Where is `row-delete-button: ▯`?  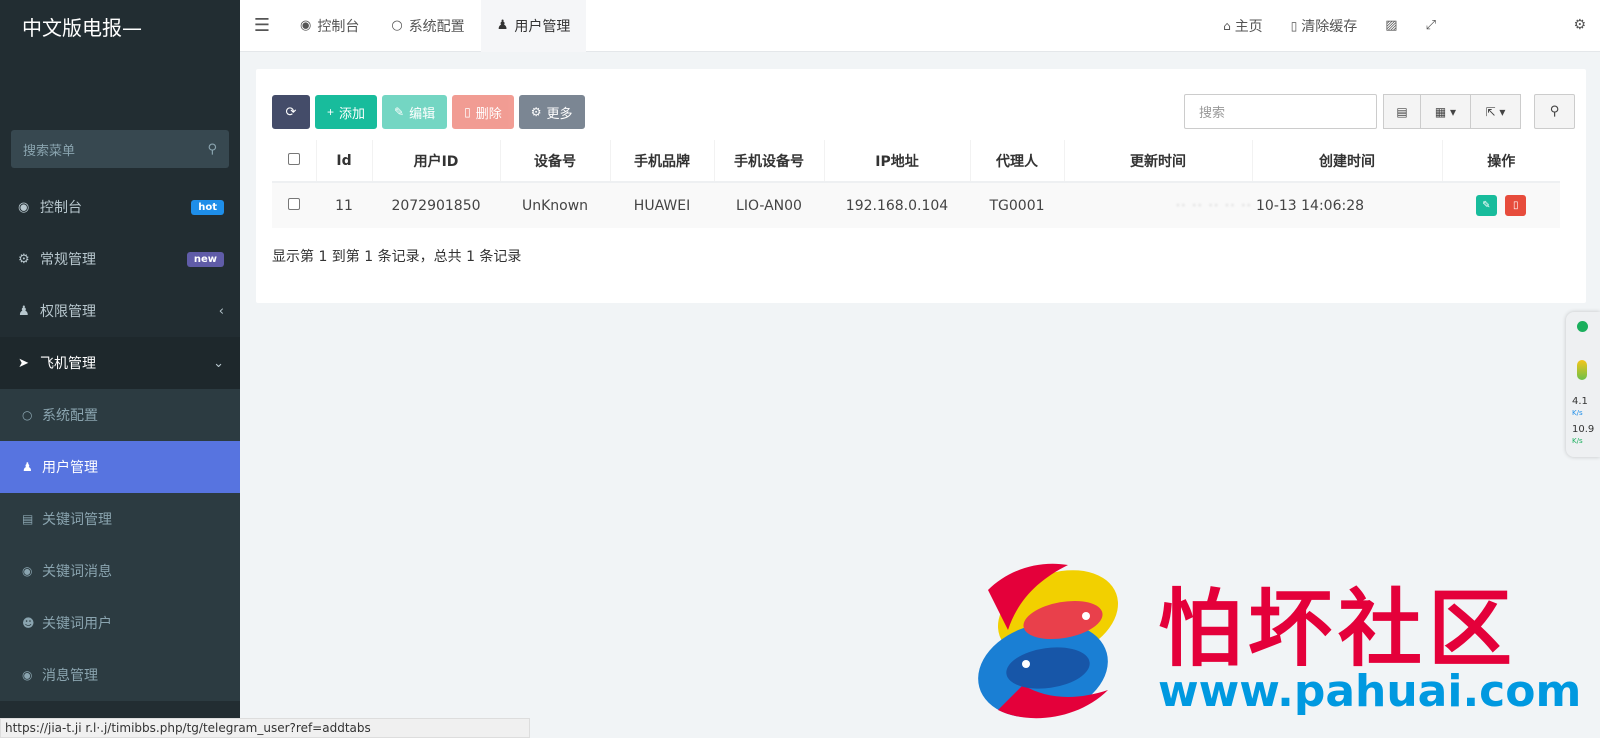
row-delete-button: ▯ is located at coordinates (1516, 205).